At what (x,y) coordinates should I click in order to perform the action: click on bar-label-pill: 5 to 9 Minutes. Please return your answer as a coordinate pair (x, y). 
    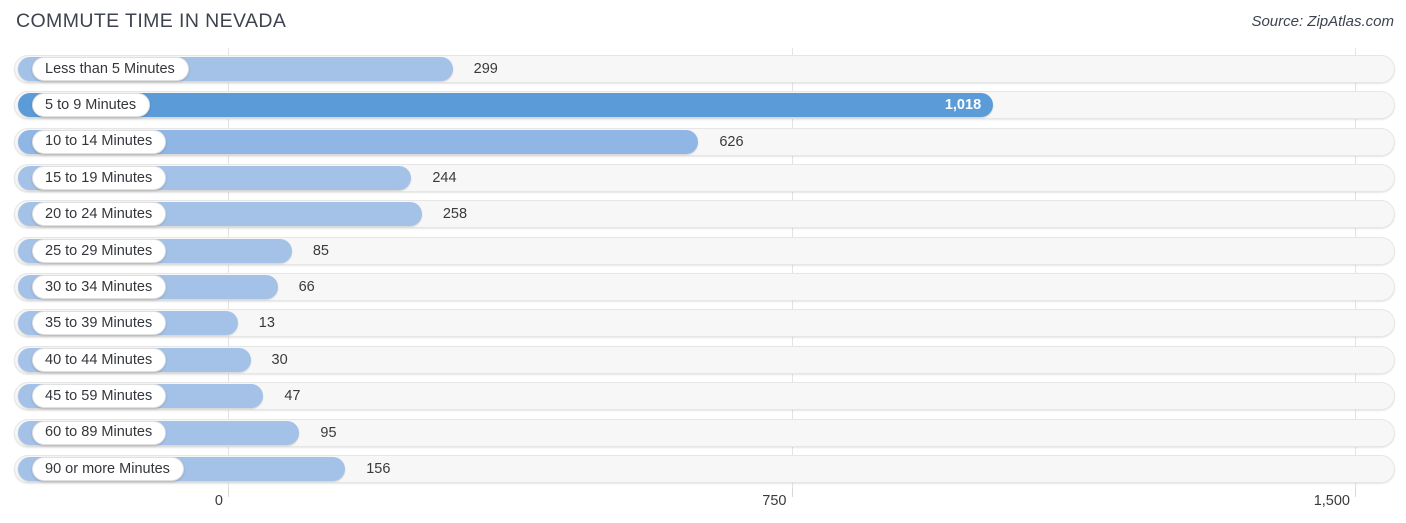
    Looking at the image, I should click on (91, 105).